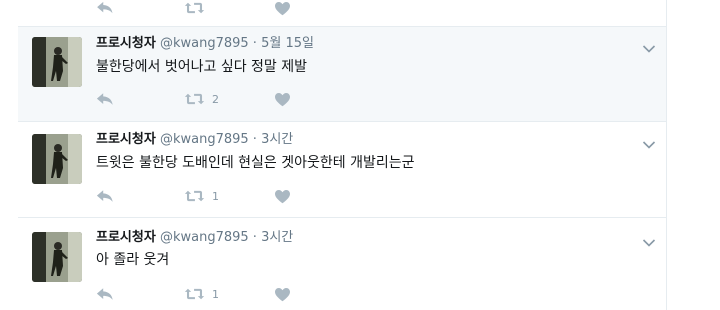 This screenshot has width=720, height=310. I want to click on tweet-text: 불한당에서 벗어나고 싶다 정말 제발, so click(201, 67).